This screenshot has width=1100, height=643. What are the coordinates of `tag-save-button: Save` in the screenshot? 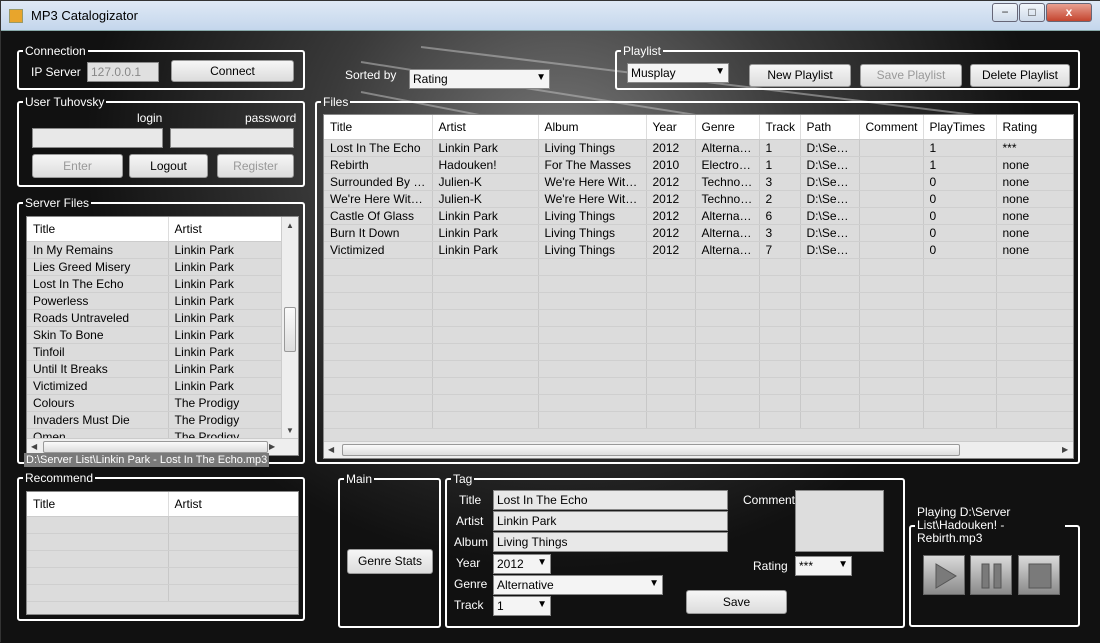 It's located at (736, 602).